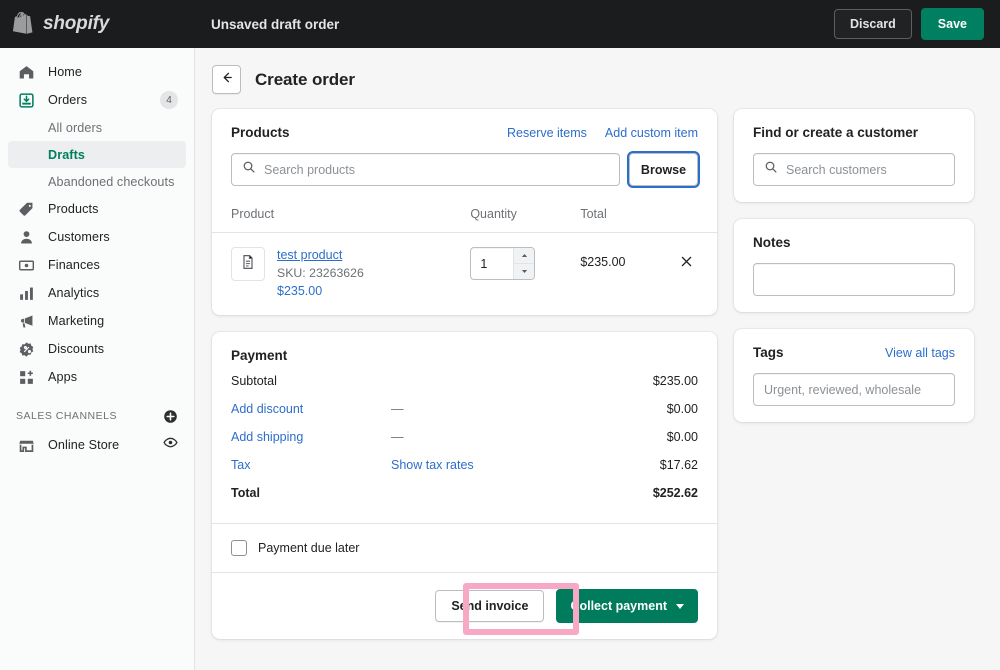 The image size is (1000, 670). What do you see at coordinates (97, 154) in the screenshot?
I see `sidebar-item-drafts: Drafts` at bounding box center [97, 154].